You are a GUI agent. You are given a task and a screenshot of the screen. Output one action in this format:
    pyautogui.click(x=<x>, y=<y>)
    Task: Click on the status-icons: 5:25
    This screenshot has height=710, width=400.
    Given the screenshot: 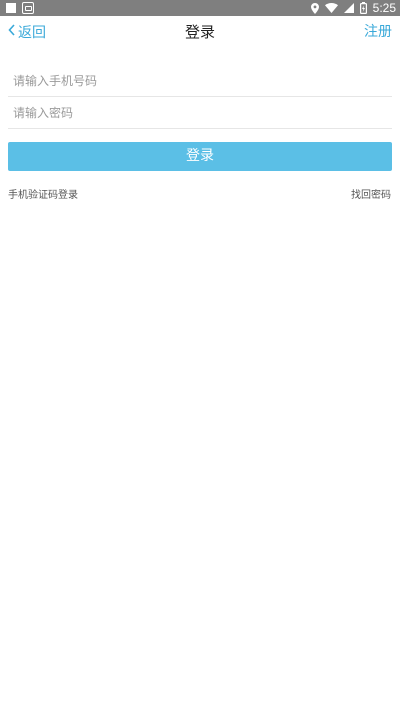 What is the action you would take?
    pyautogui.click(x=353, y=8)
    